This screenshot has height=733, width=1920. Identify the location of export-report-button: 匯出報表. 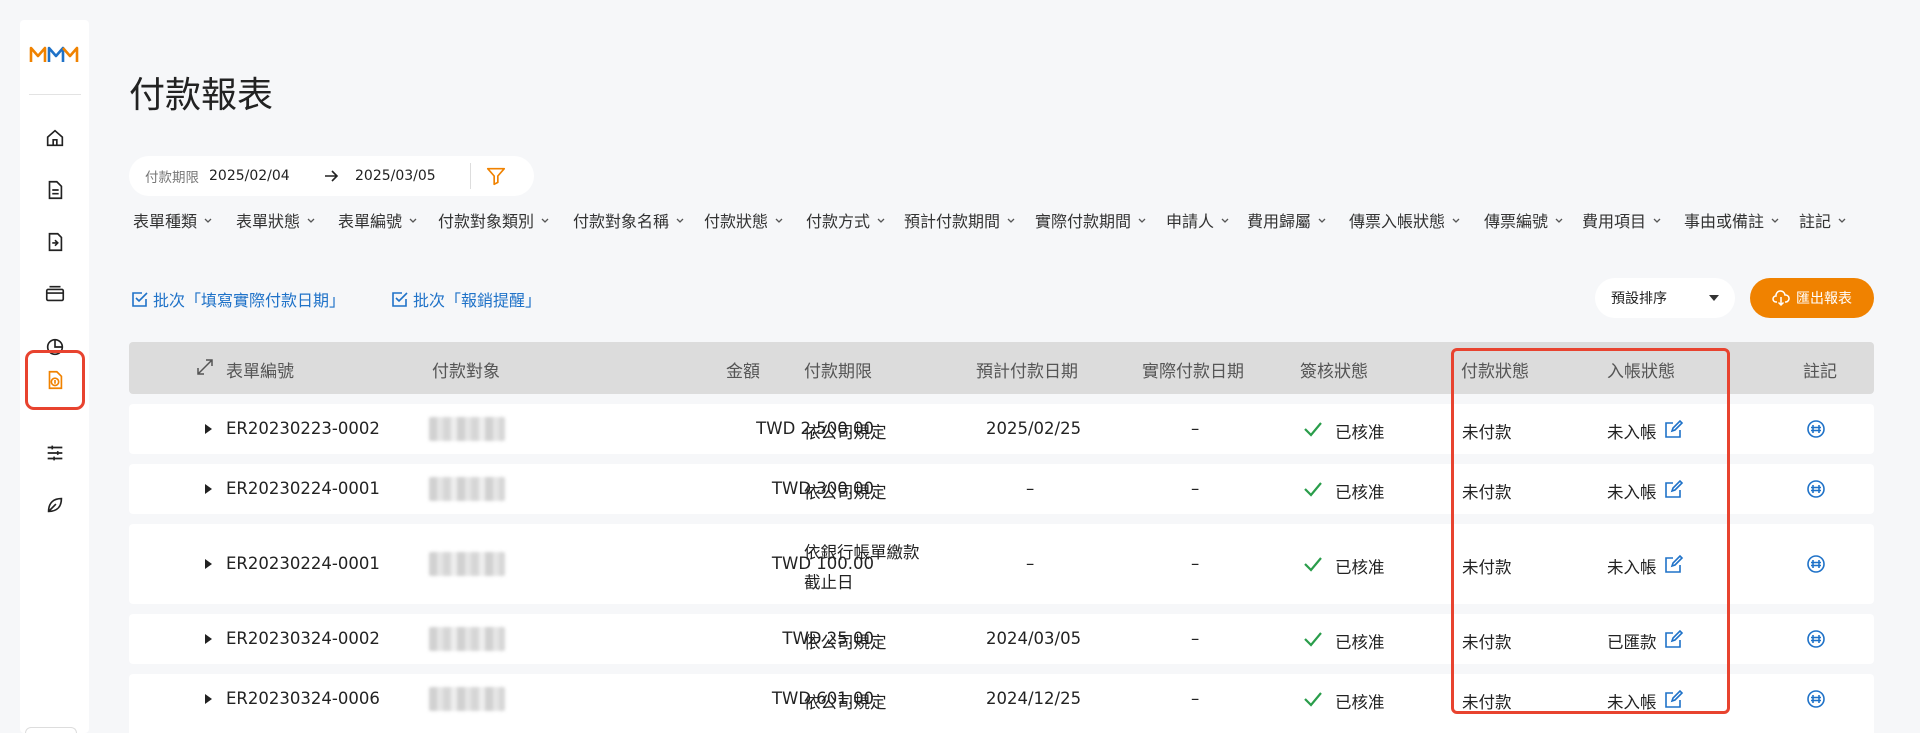
(1812, 298).